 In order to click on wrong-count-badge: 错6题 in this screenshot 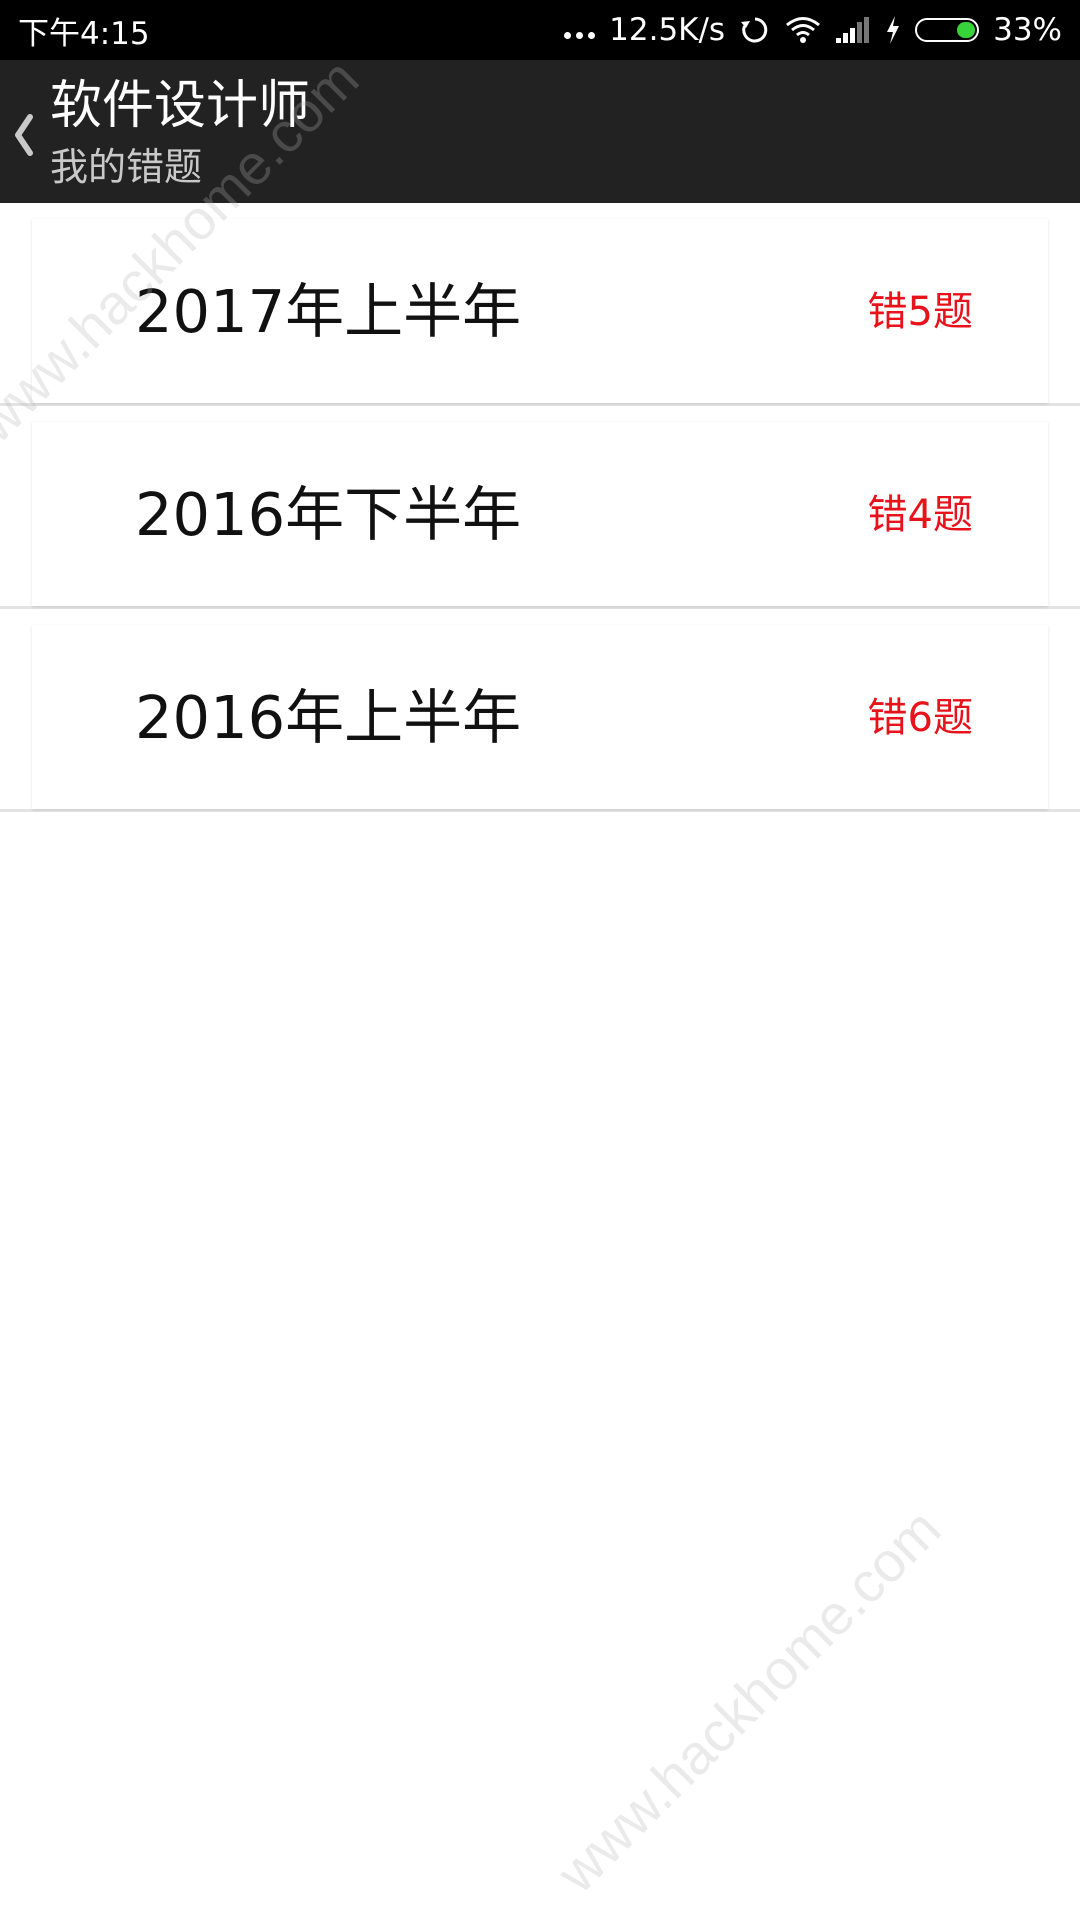, I will do `click(920, 718)`.